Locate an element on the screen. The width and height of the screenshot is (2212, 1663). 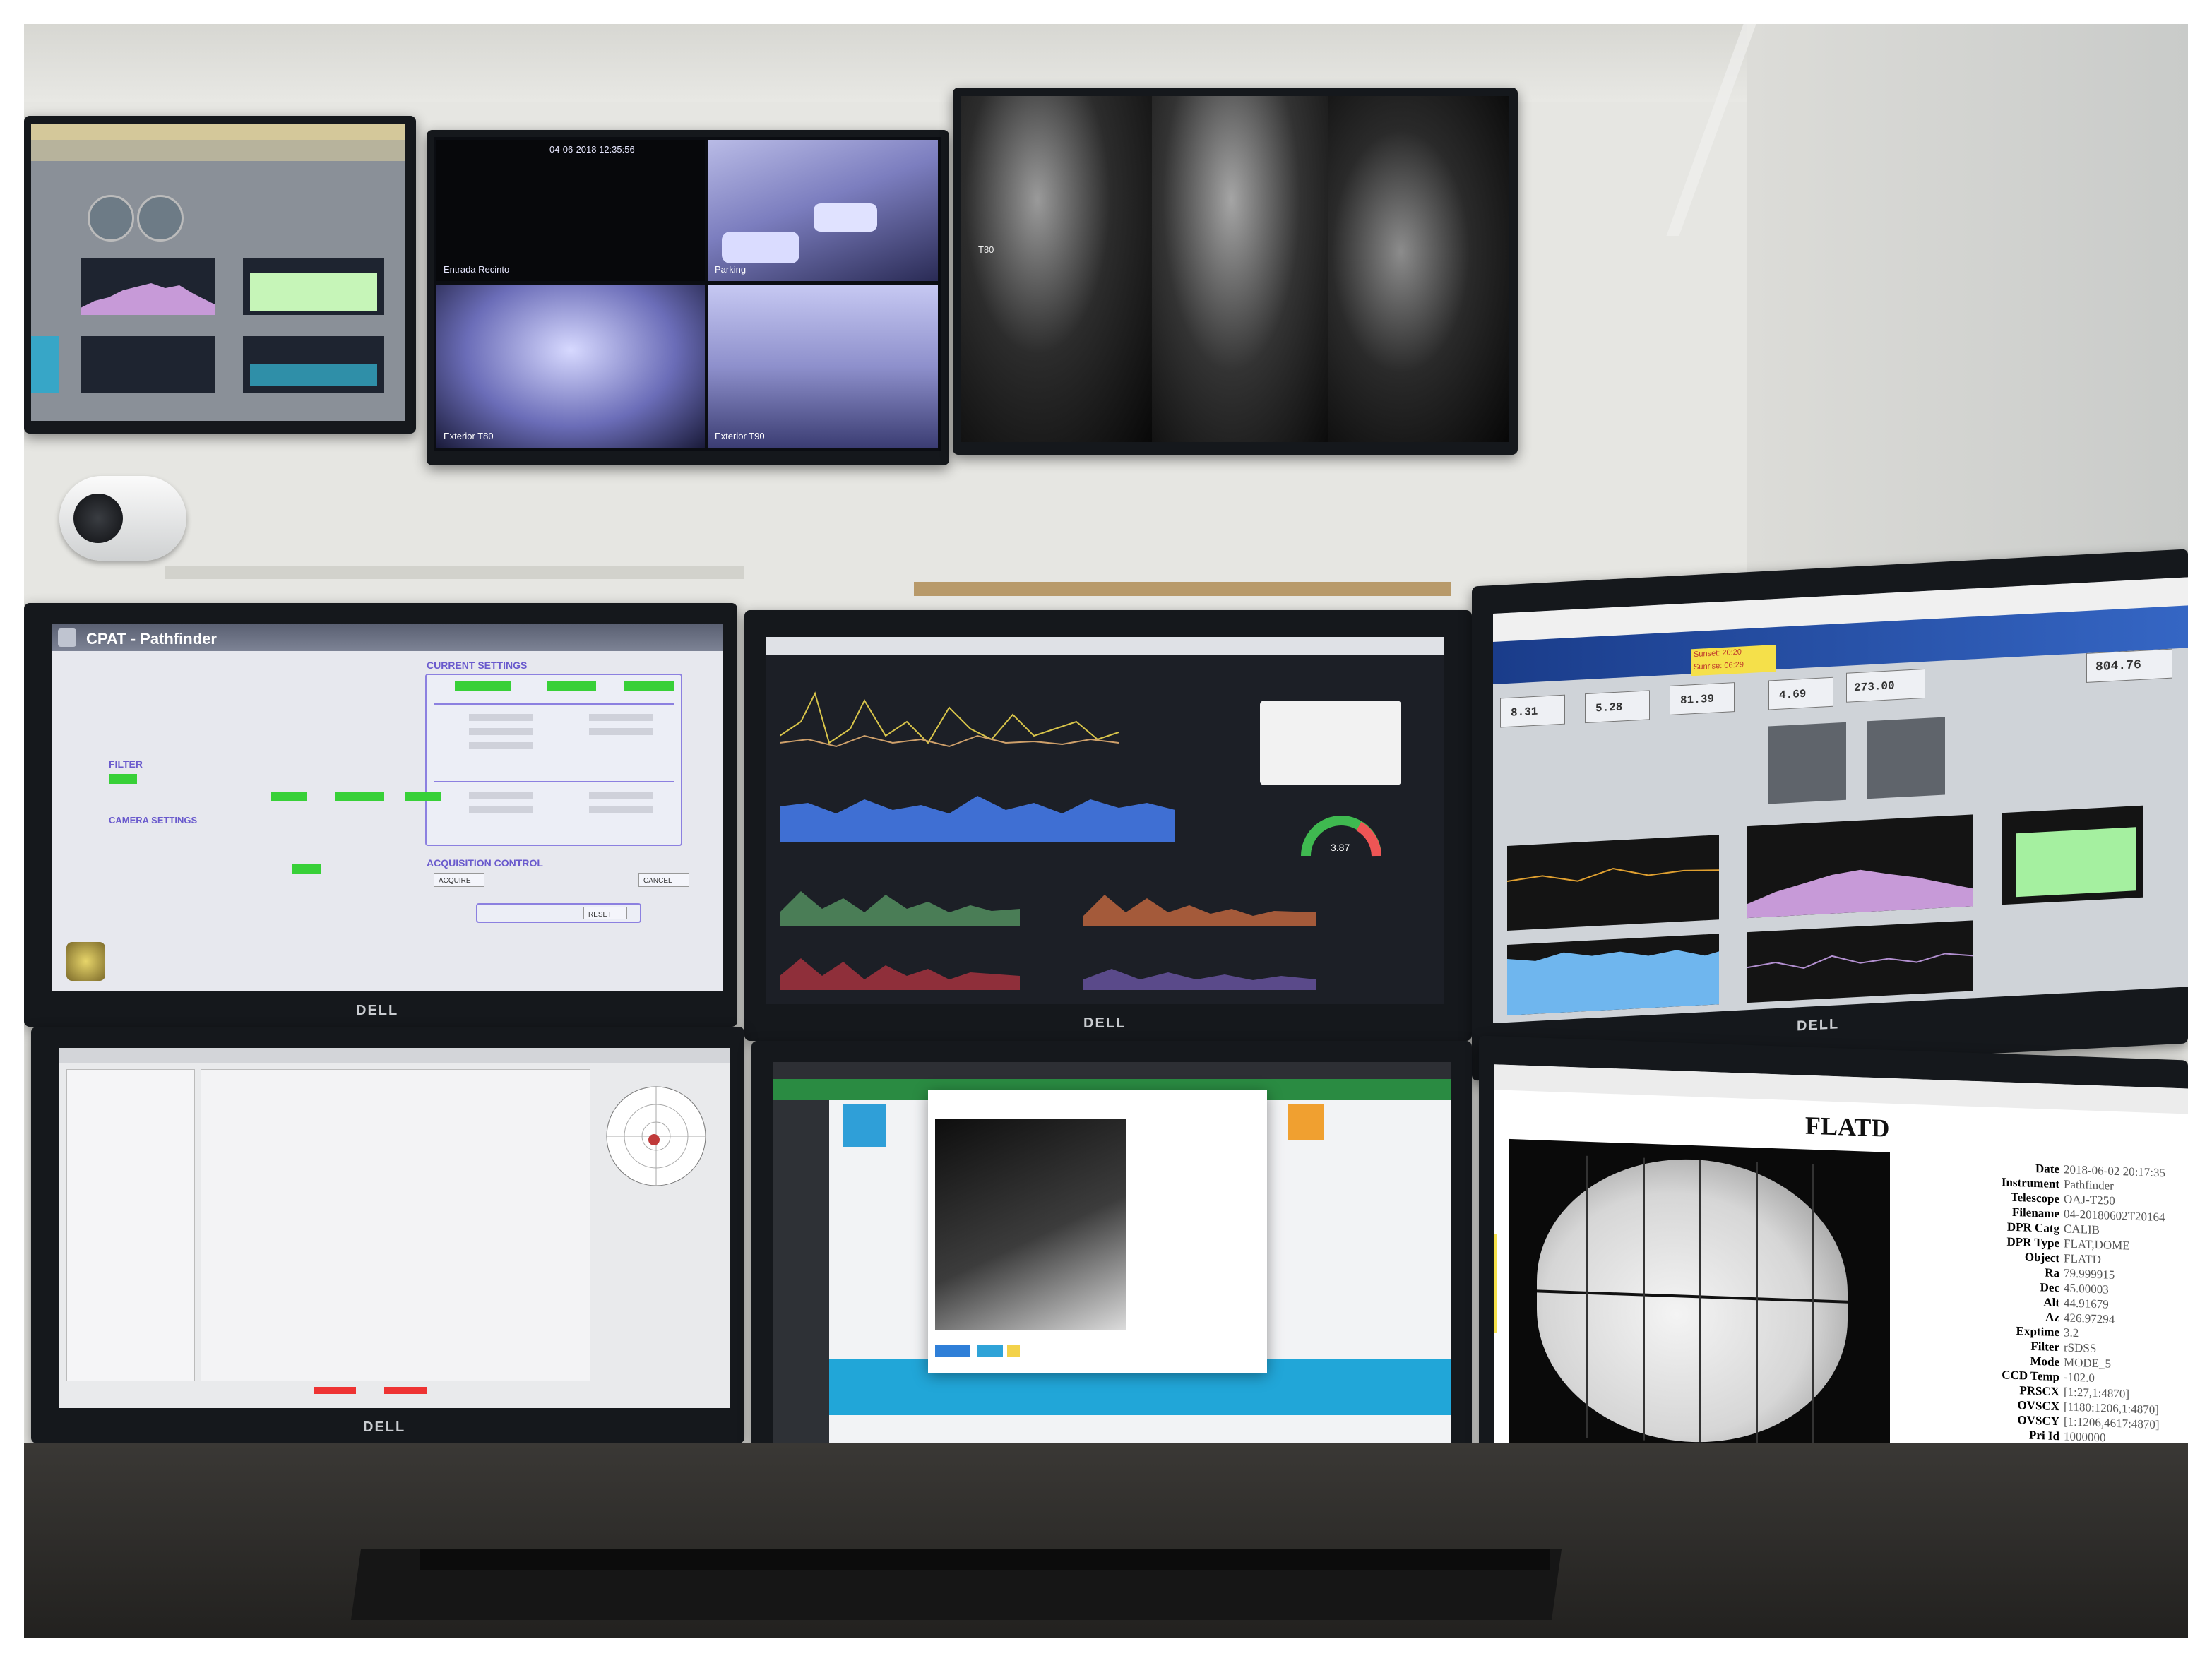
cctv-cam-1: 04-06-2018 12:35:56 Entrada Recinto is located at coordinates (570, 210).